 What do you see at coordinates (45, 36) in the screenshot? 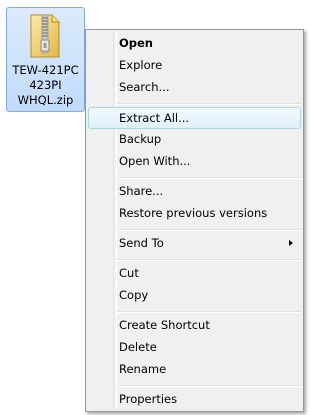
I see `zip-folder-icon` at bounding box center [45, 36].